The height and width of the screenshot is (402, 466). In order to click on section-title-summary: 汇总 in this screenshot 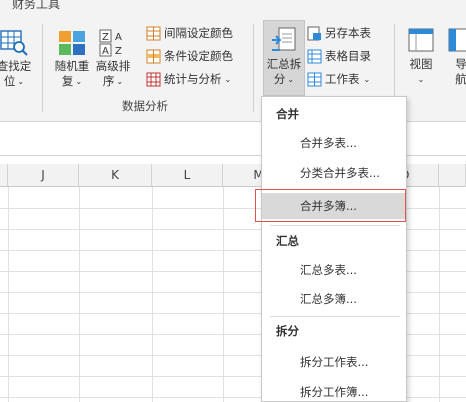, I will do `click(287, 241)`.